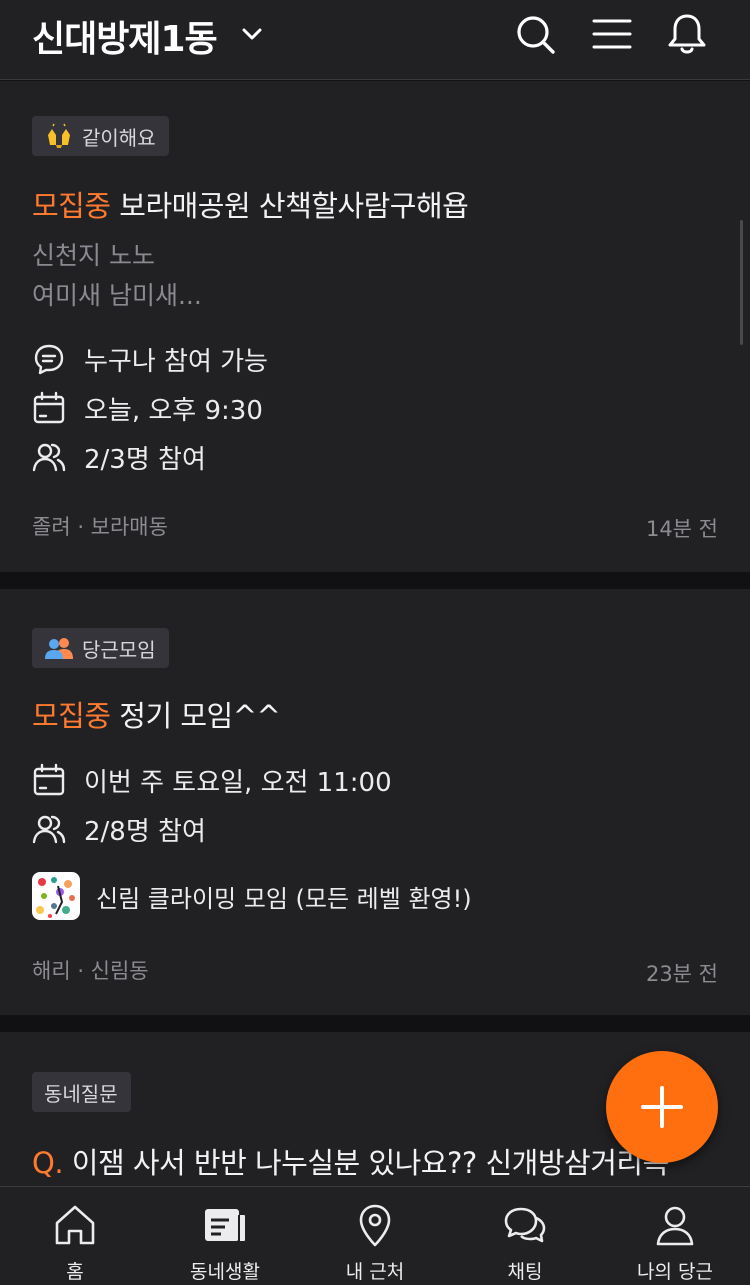 This screenshot has width=750, height=1285. Describe the element at coordinates (525, 1225) in the screenshot. I see `chat-bubbles-icon` at that location.